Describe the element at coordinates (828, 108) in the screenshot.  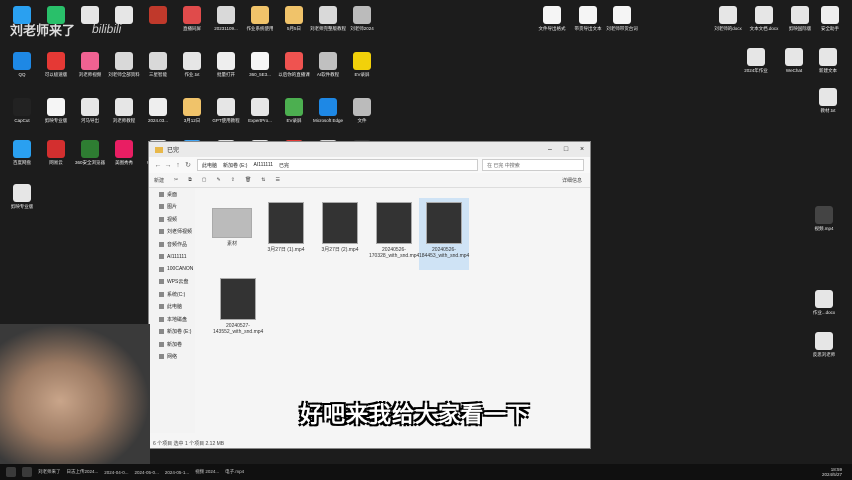
I see `desktop-shortcut: 教材.txt` at that location.